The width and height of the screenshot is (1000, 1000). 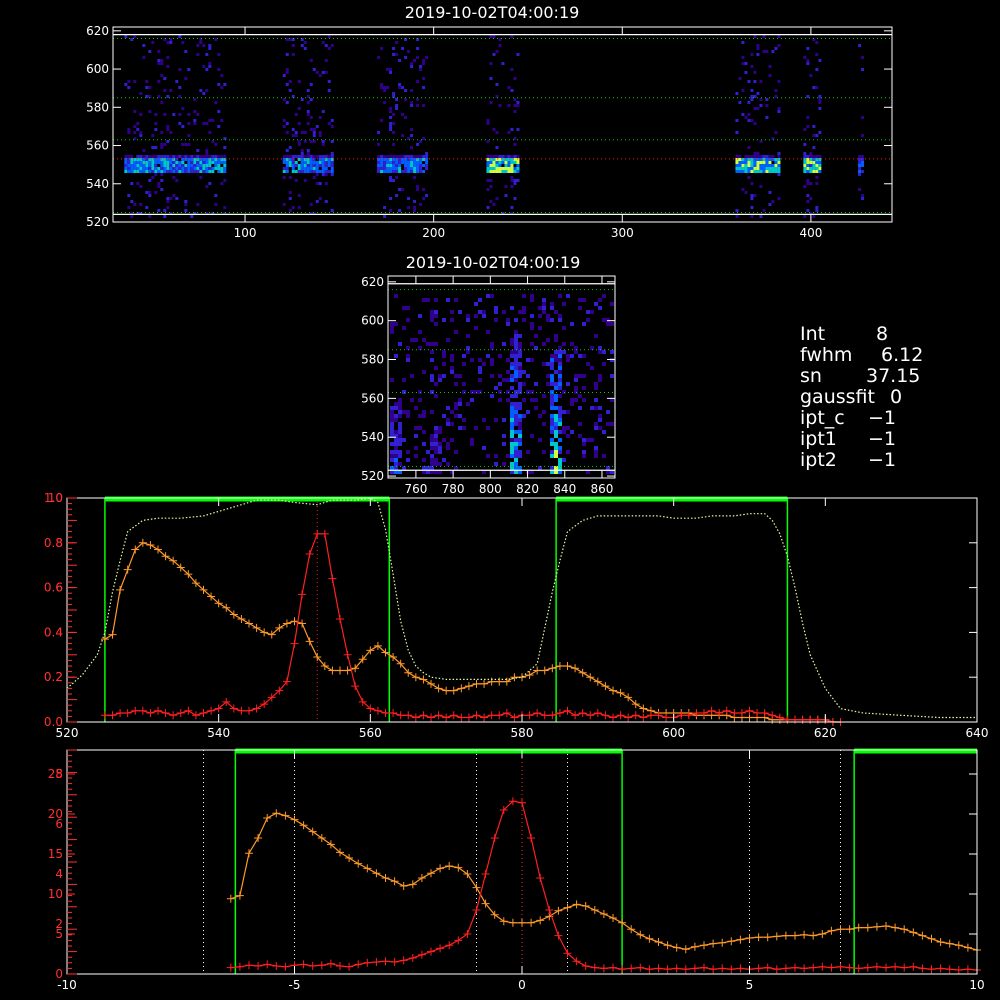 I want to click on x-tick-label: 820, so click(x=527, y=489).